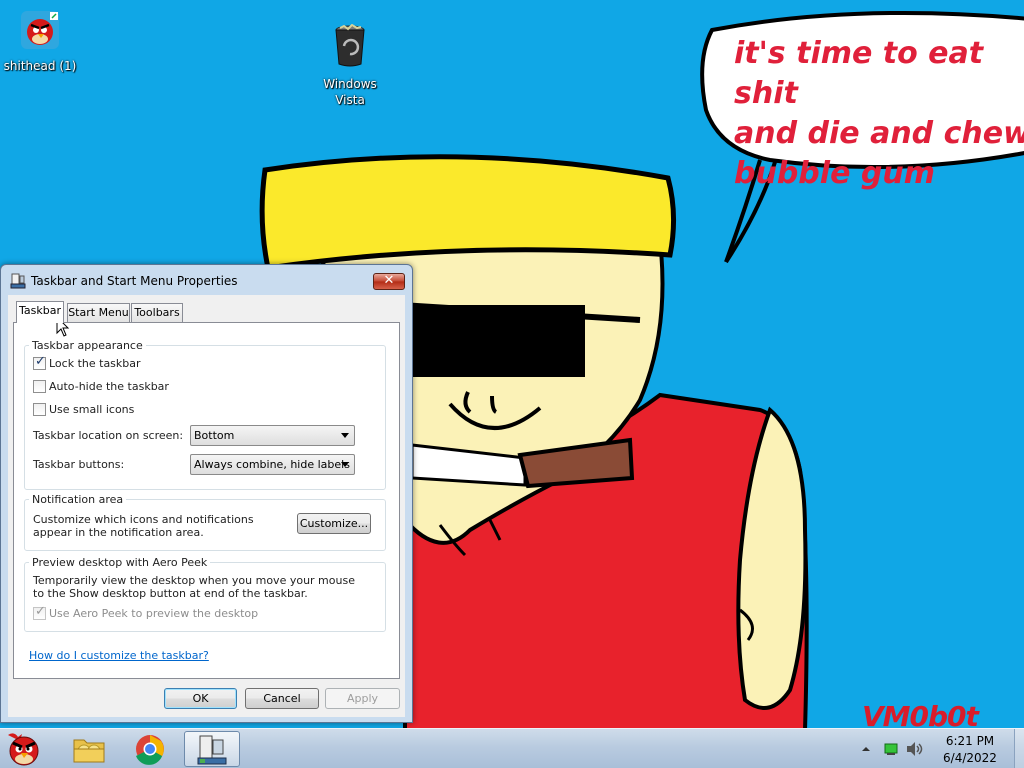 The width and height of the screenshot is (1024, 768). Describe the element at coordinates (87, 345) in the screenshot. I see `group-title: Taskbar appearance` at that location.